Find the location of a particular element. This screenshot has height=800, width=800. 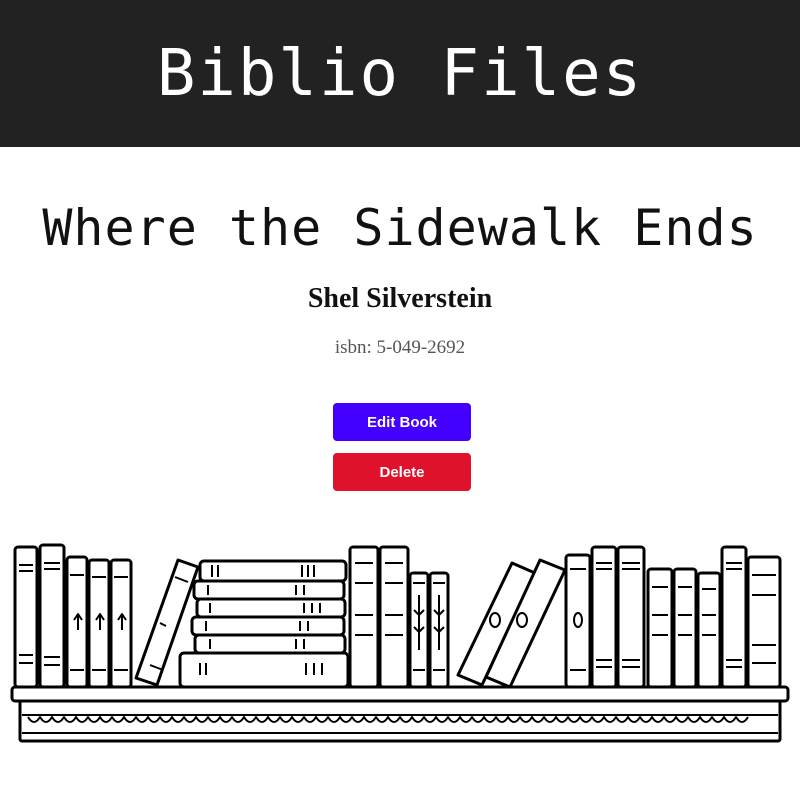

book-author: Shel Silverstein is located at coordinates (400, 298).